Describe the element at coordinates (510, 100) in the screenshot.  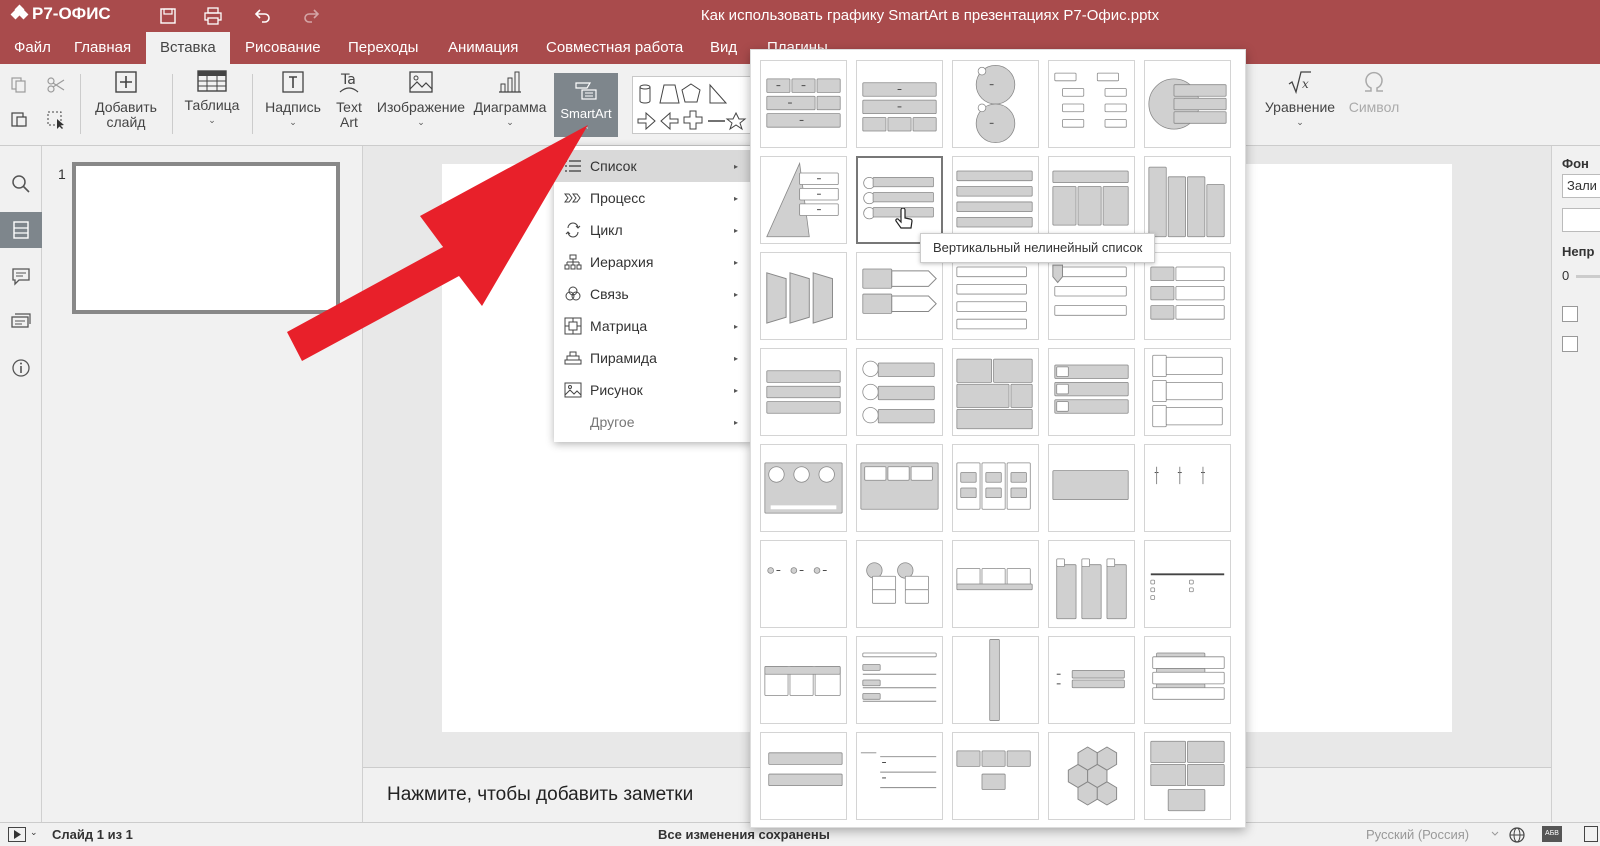
I see `chart-button: Диаграмма ⌄` at that location.